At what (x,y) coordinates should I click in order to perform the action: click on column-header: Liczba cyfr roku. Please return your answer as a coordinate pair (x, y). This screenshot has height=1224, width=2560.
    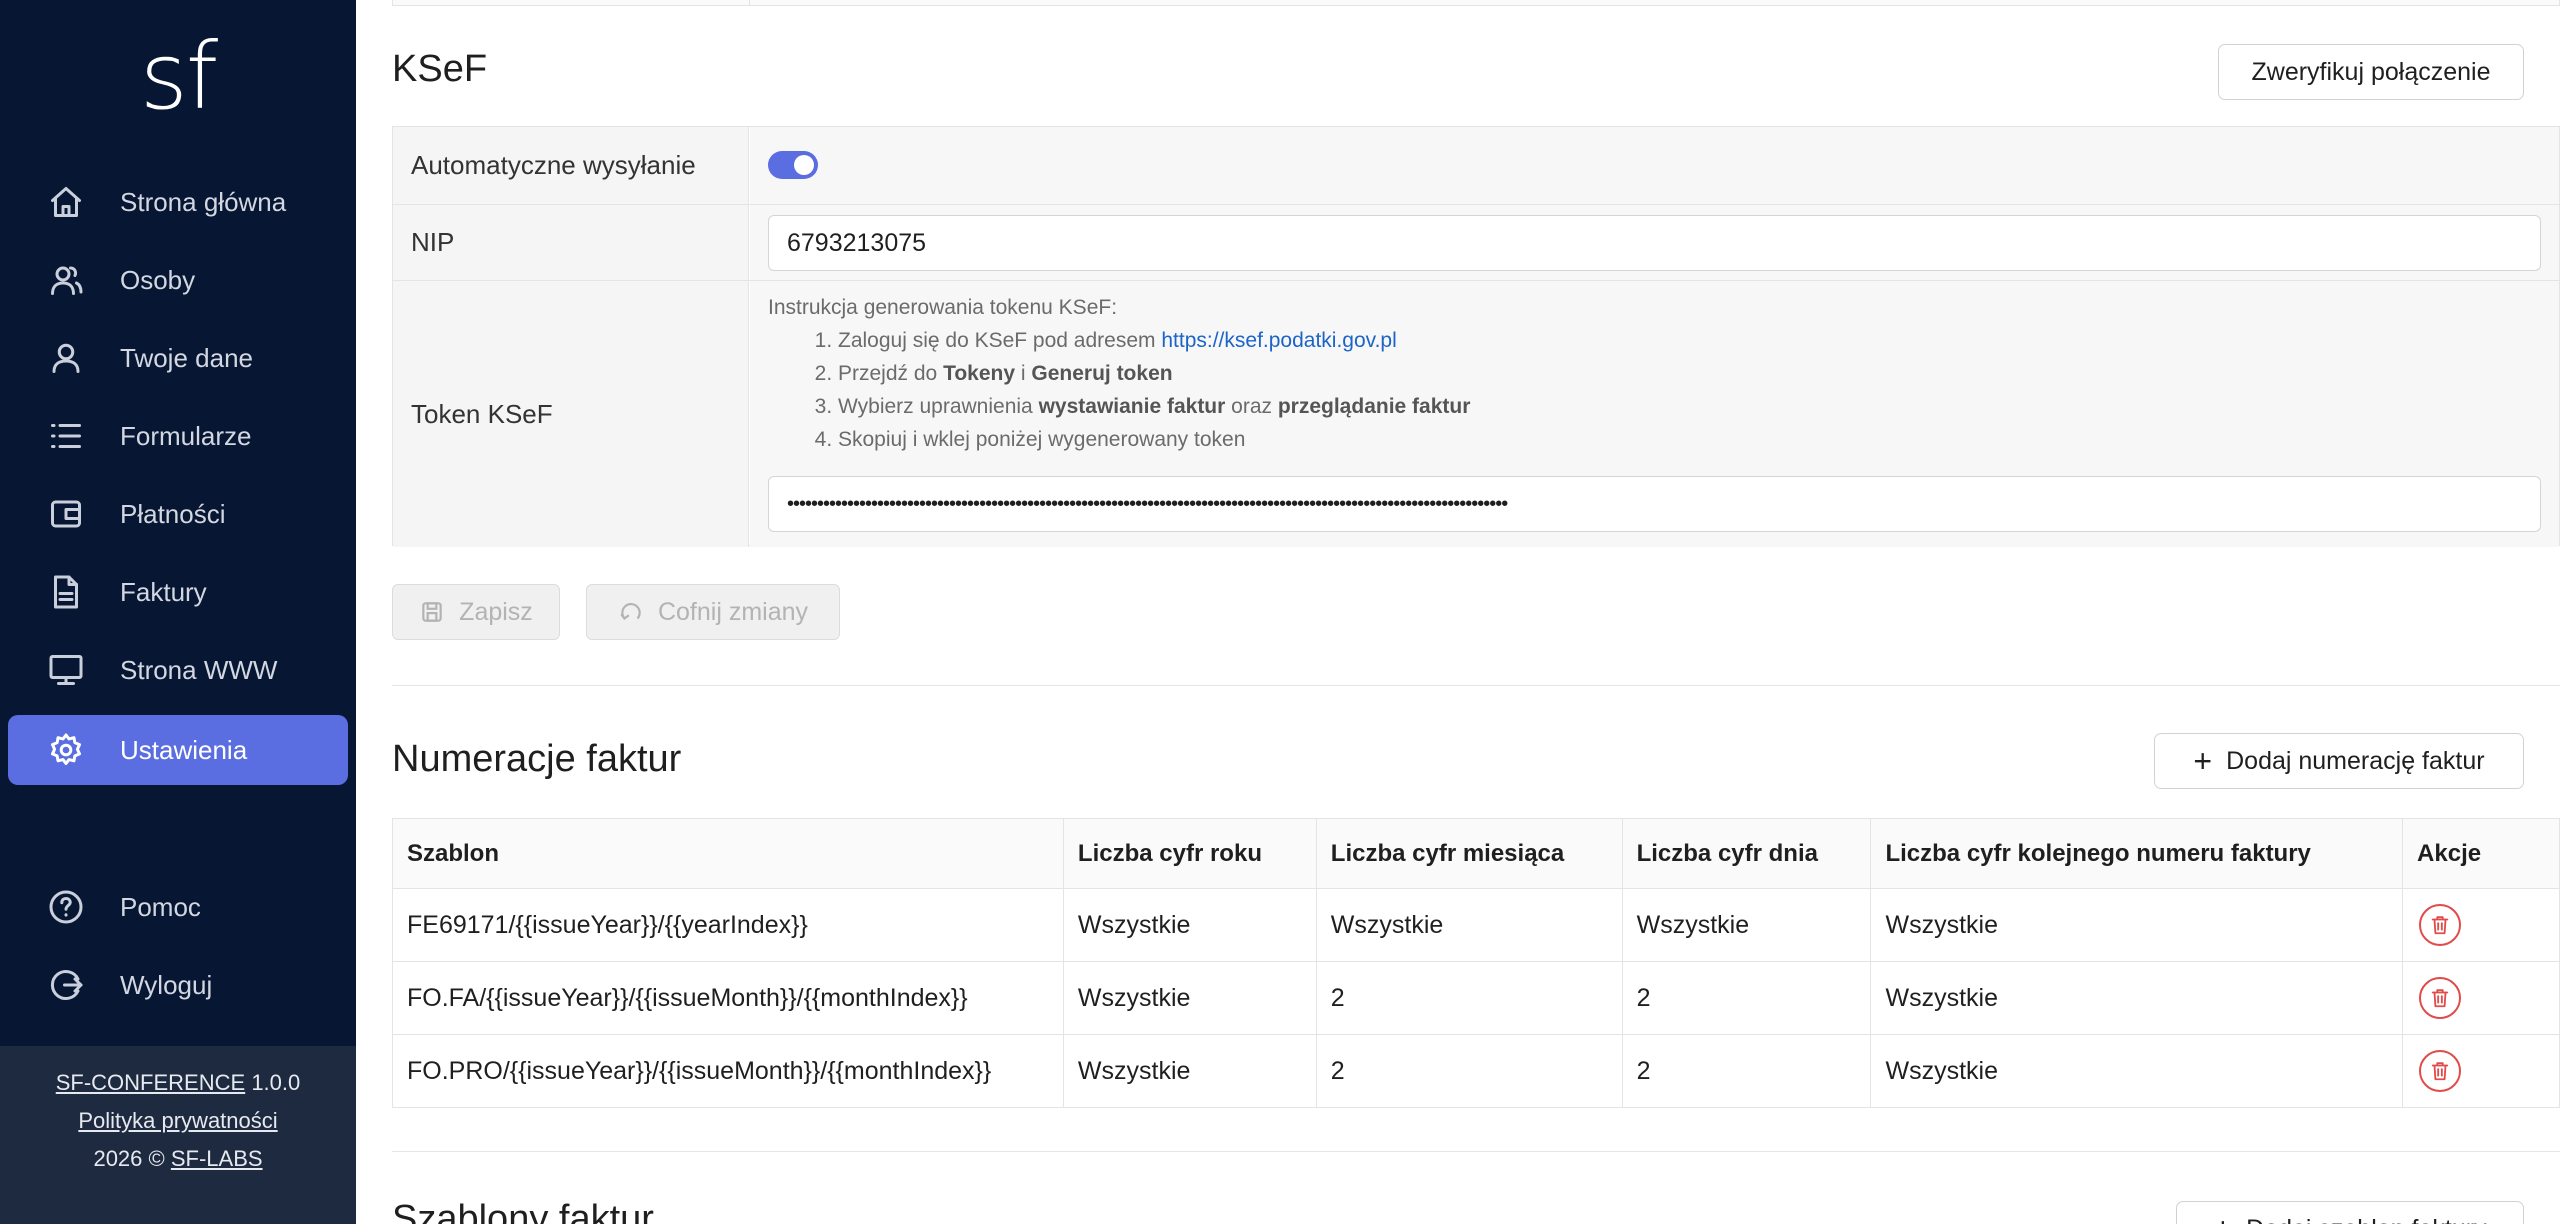
    Looking at the image, I should click on (1189, 853).